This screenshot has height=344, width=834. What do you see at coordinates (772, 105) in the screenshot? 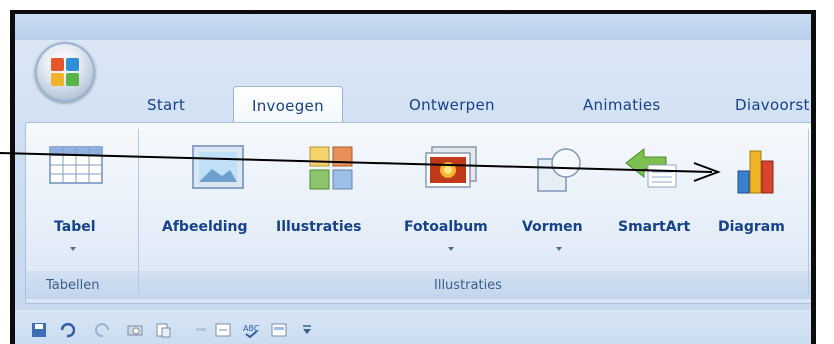
I see `tab-diavoorstelling: Diavoorst` at bounding box center [772, 105].